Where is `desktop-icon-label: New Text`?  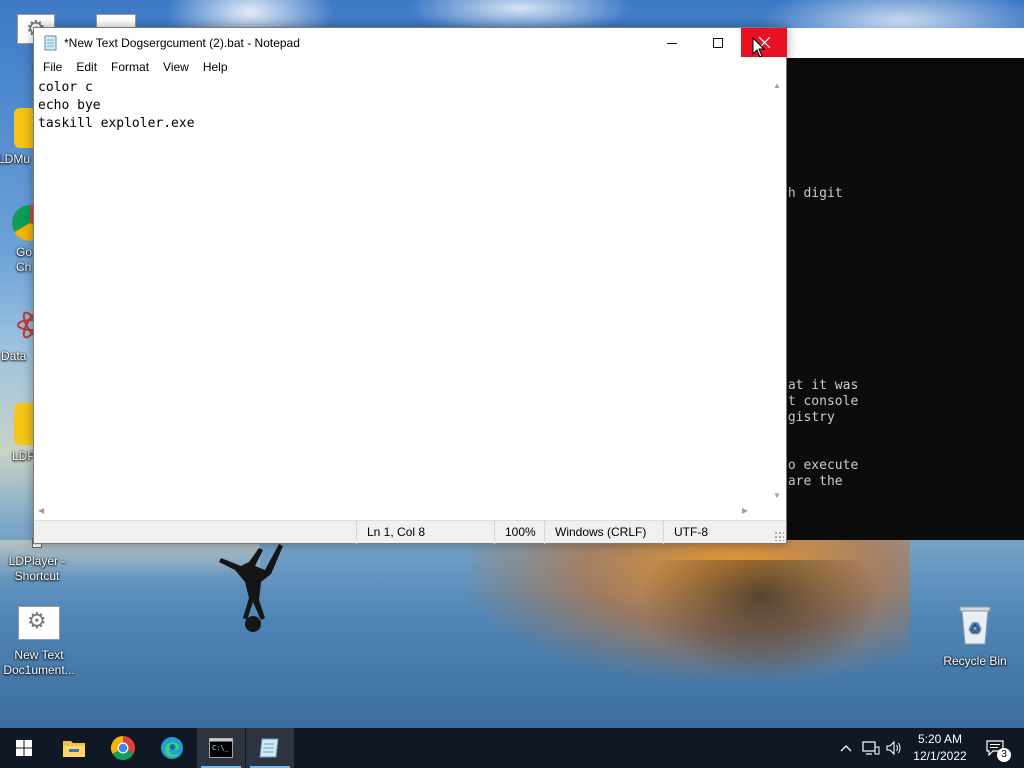 desktop-icon-label: New Text is located at coordinates (39, 655).